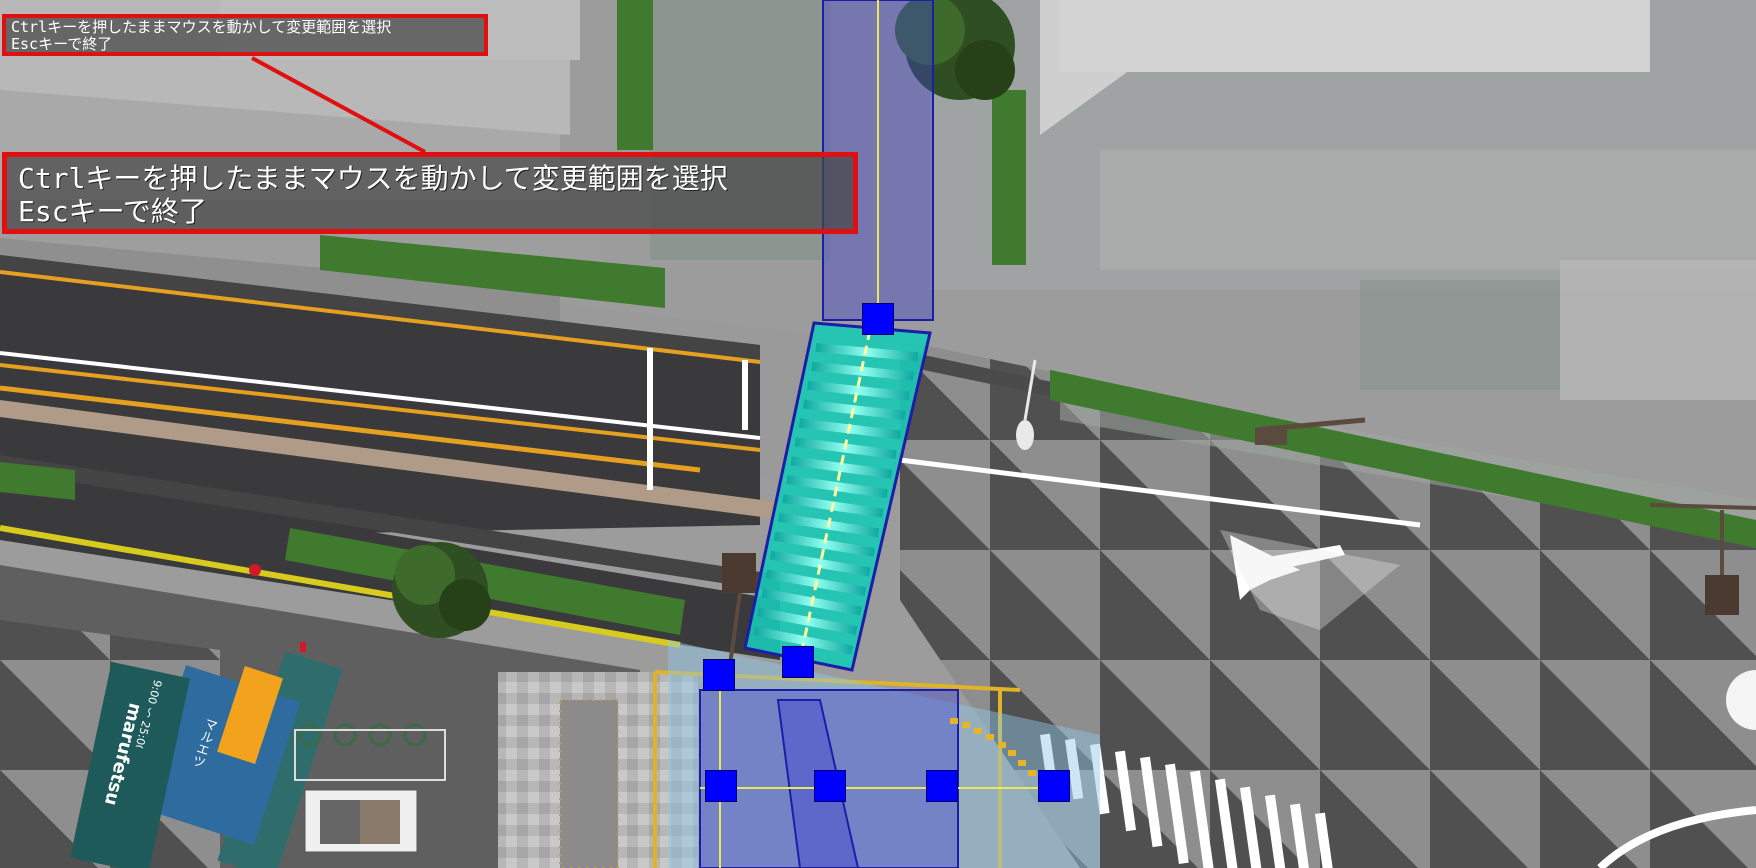 This screenshot has width=1756, height=868. I want to click on instruction-line-1: Ctrlキーを押したままマウスを動かして変更範囲を選択, so click(201, 27).